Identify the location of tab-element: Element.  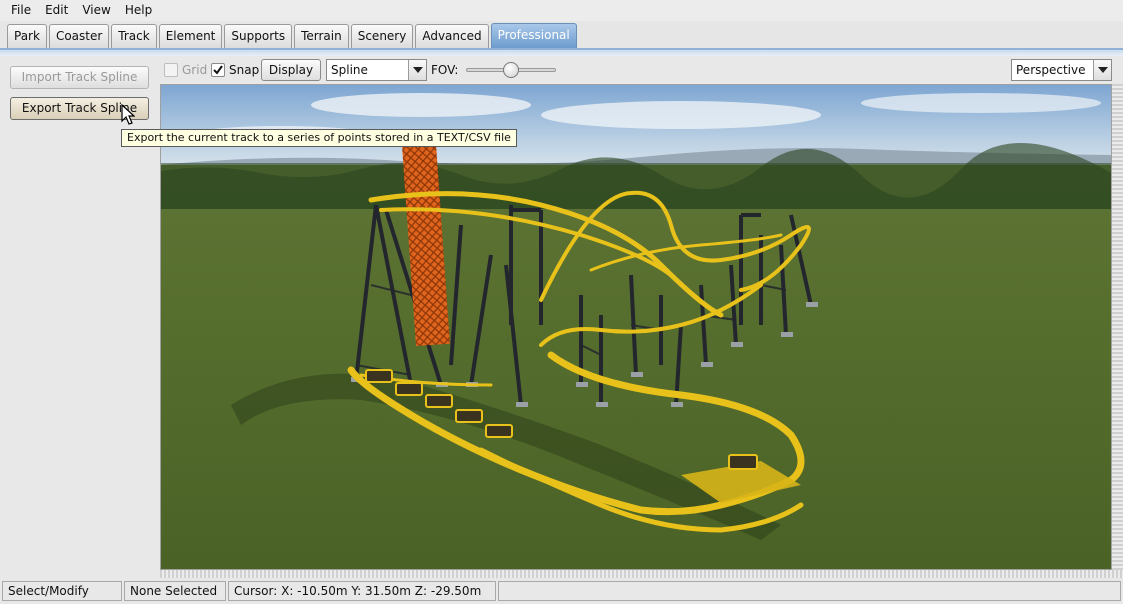
(190, 36).